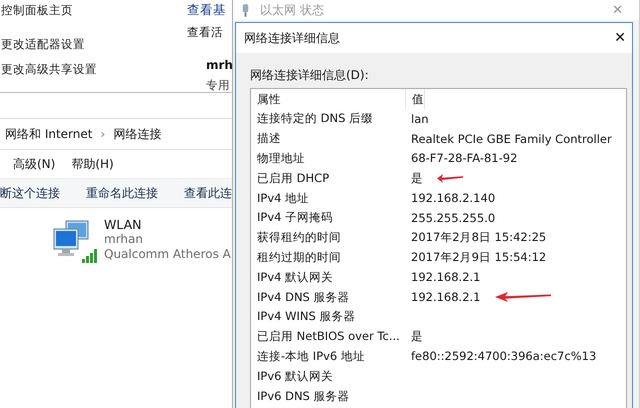 Image resolution: width=640 pixels, height=408 pixels. Describe the element at coordinates (30, 193) in the screenshot. I see `toolbar-button: 断这个连接` at that location.